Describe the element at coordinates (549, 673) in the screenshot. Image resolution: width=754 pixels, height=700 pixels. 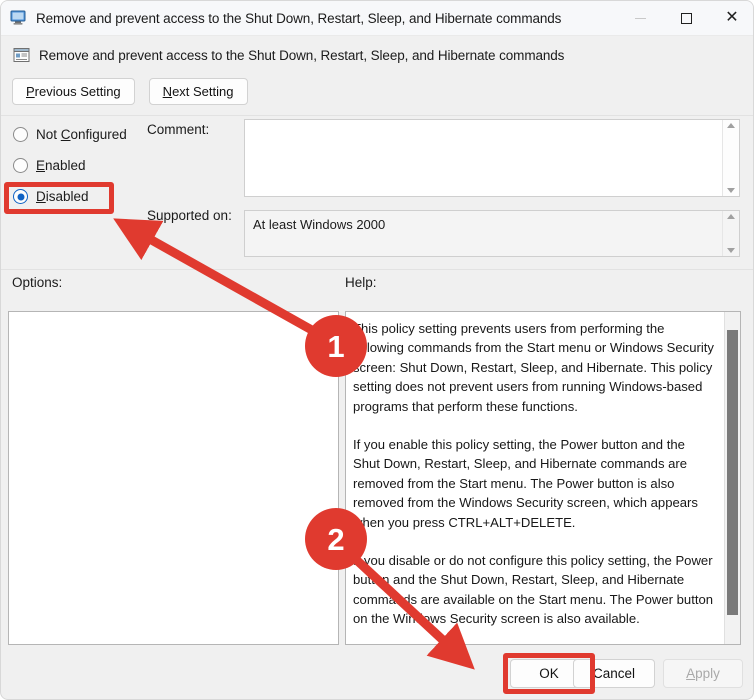
I see `ok-label: OK` at that location.